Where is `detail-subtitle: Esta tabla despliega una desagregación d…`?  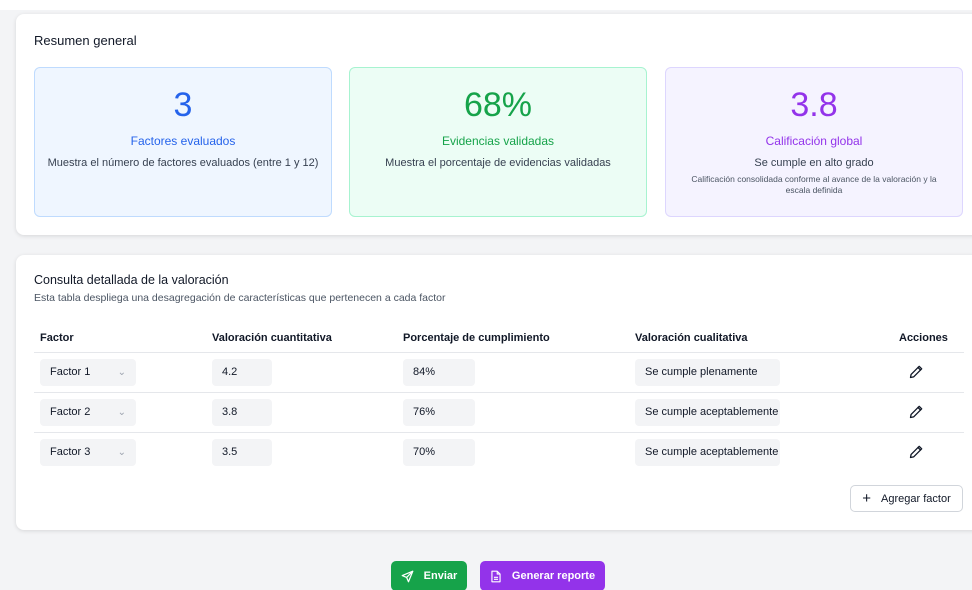
detail-subtitle: Esta tabla despliega una desagregación d… is located at coordinates (240, 298).